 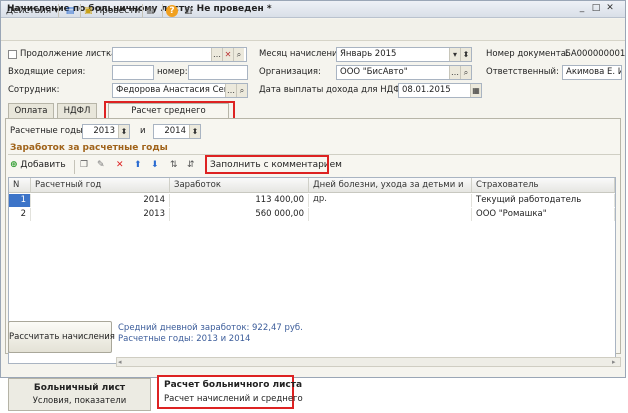 What do you see at coordinates (543, 214) in the screenshot?
I see `cell-insurer: ООО "Ромашка"` at bounding box center [543, 214].